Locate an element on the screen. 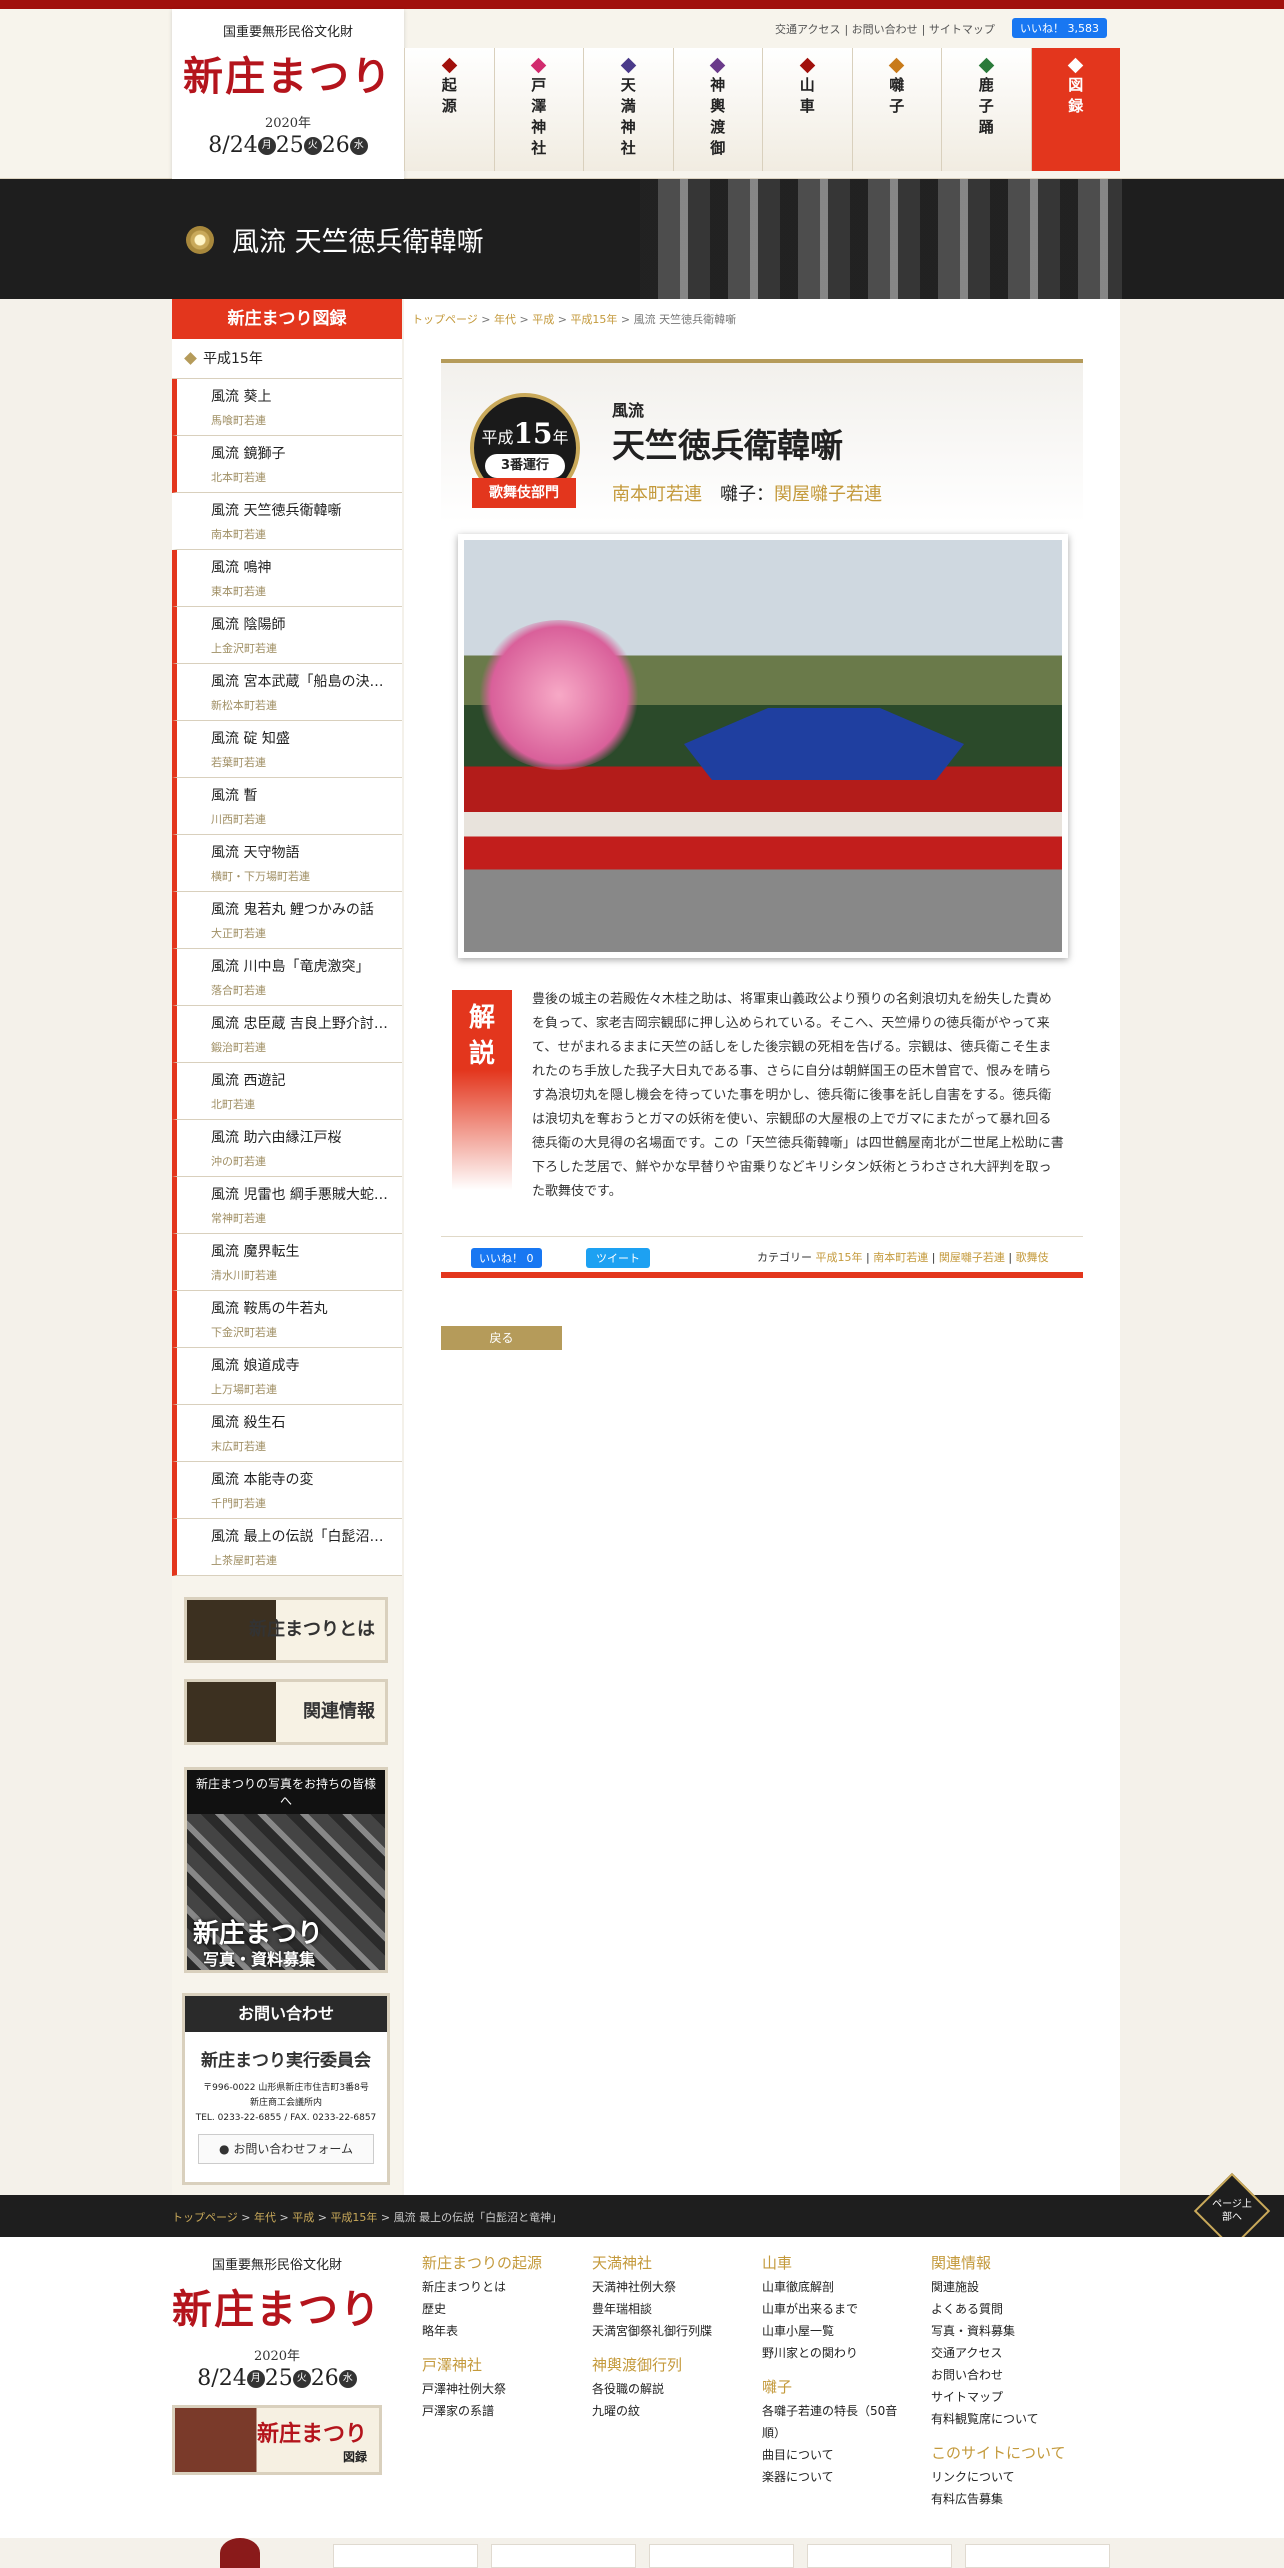 This screenshot has height=2568, width=1284. gnav-item: 神輿渡御 is located at coordinates (717, 109).